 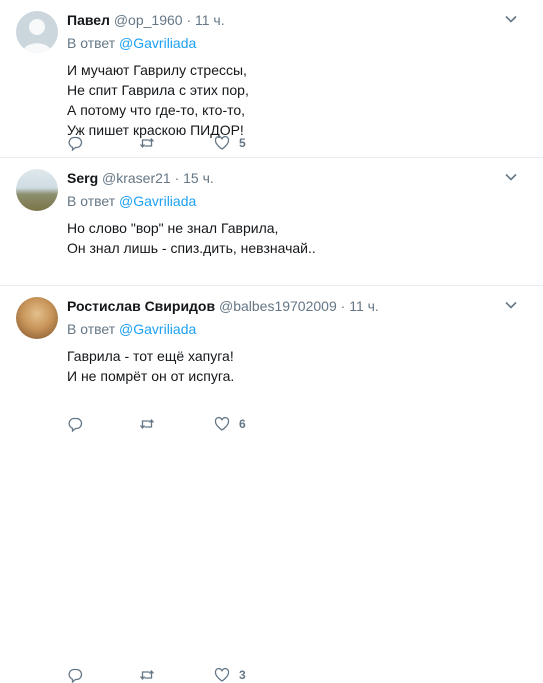 I want to click on user-handle: @op_1960, so click(x=148, y=20).